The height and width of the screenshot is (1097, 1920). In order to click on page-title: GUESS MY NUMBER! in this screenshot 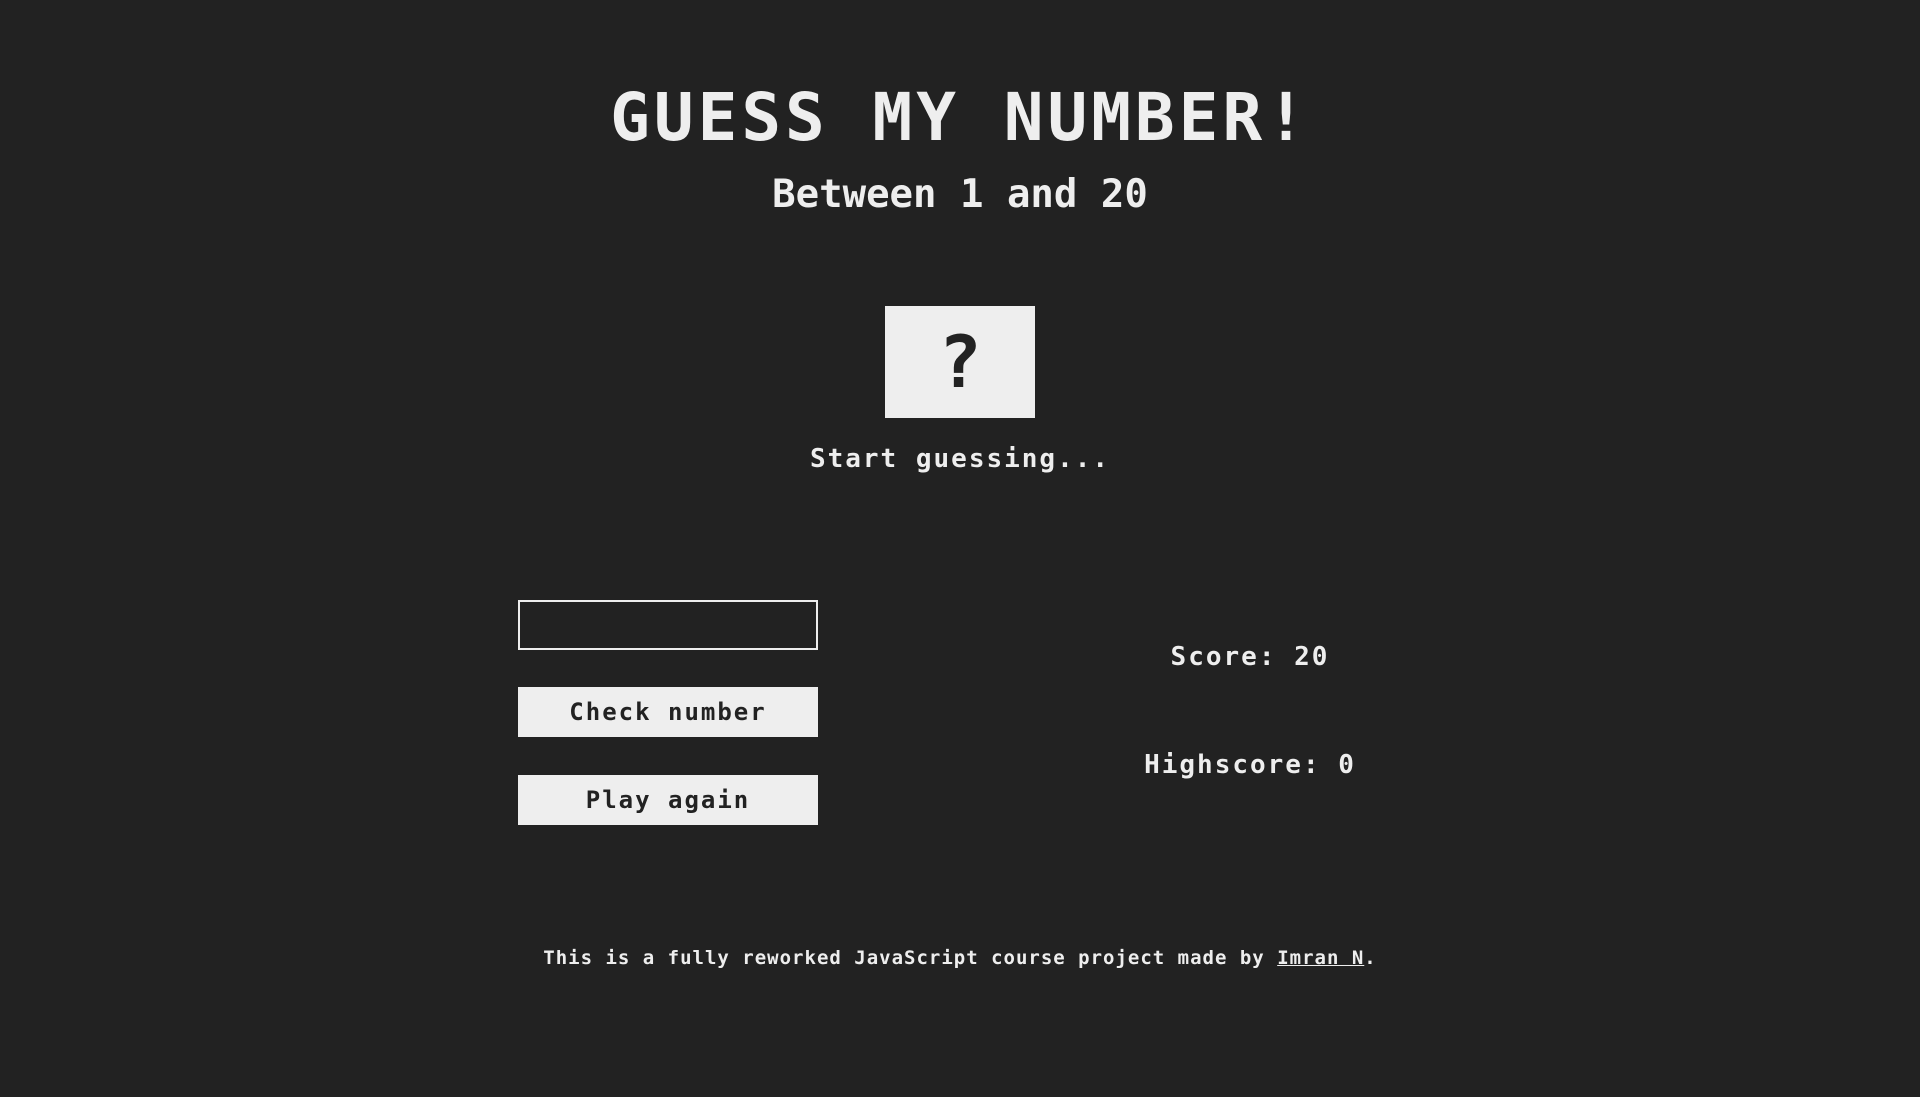, I will do `click(960, 117)`.